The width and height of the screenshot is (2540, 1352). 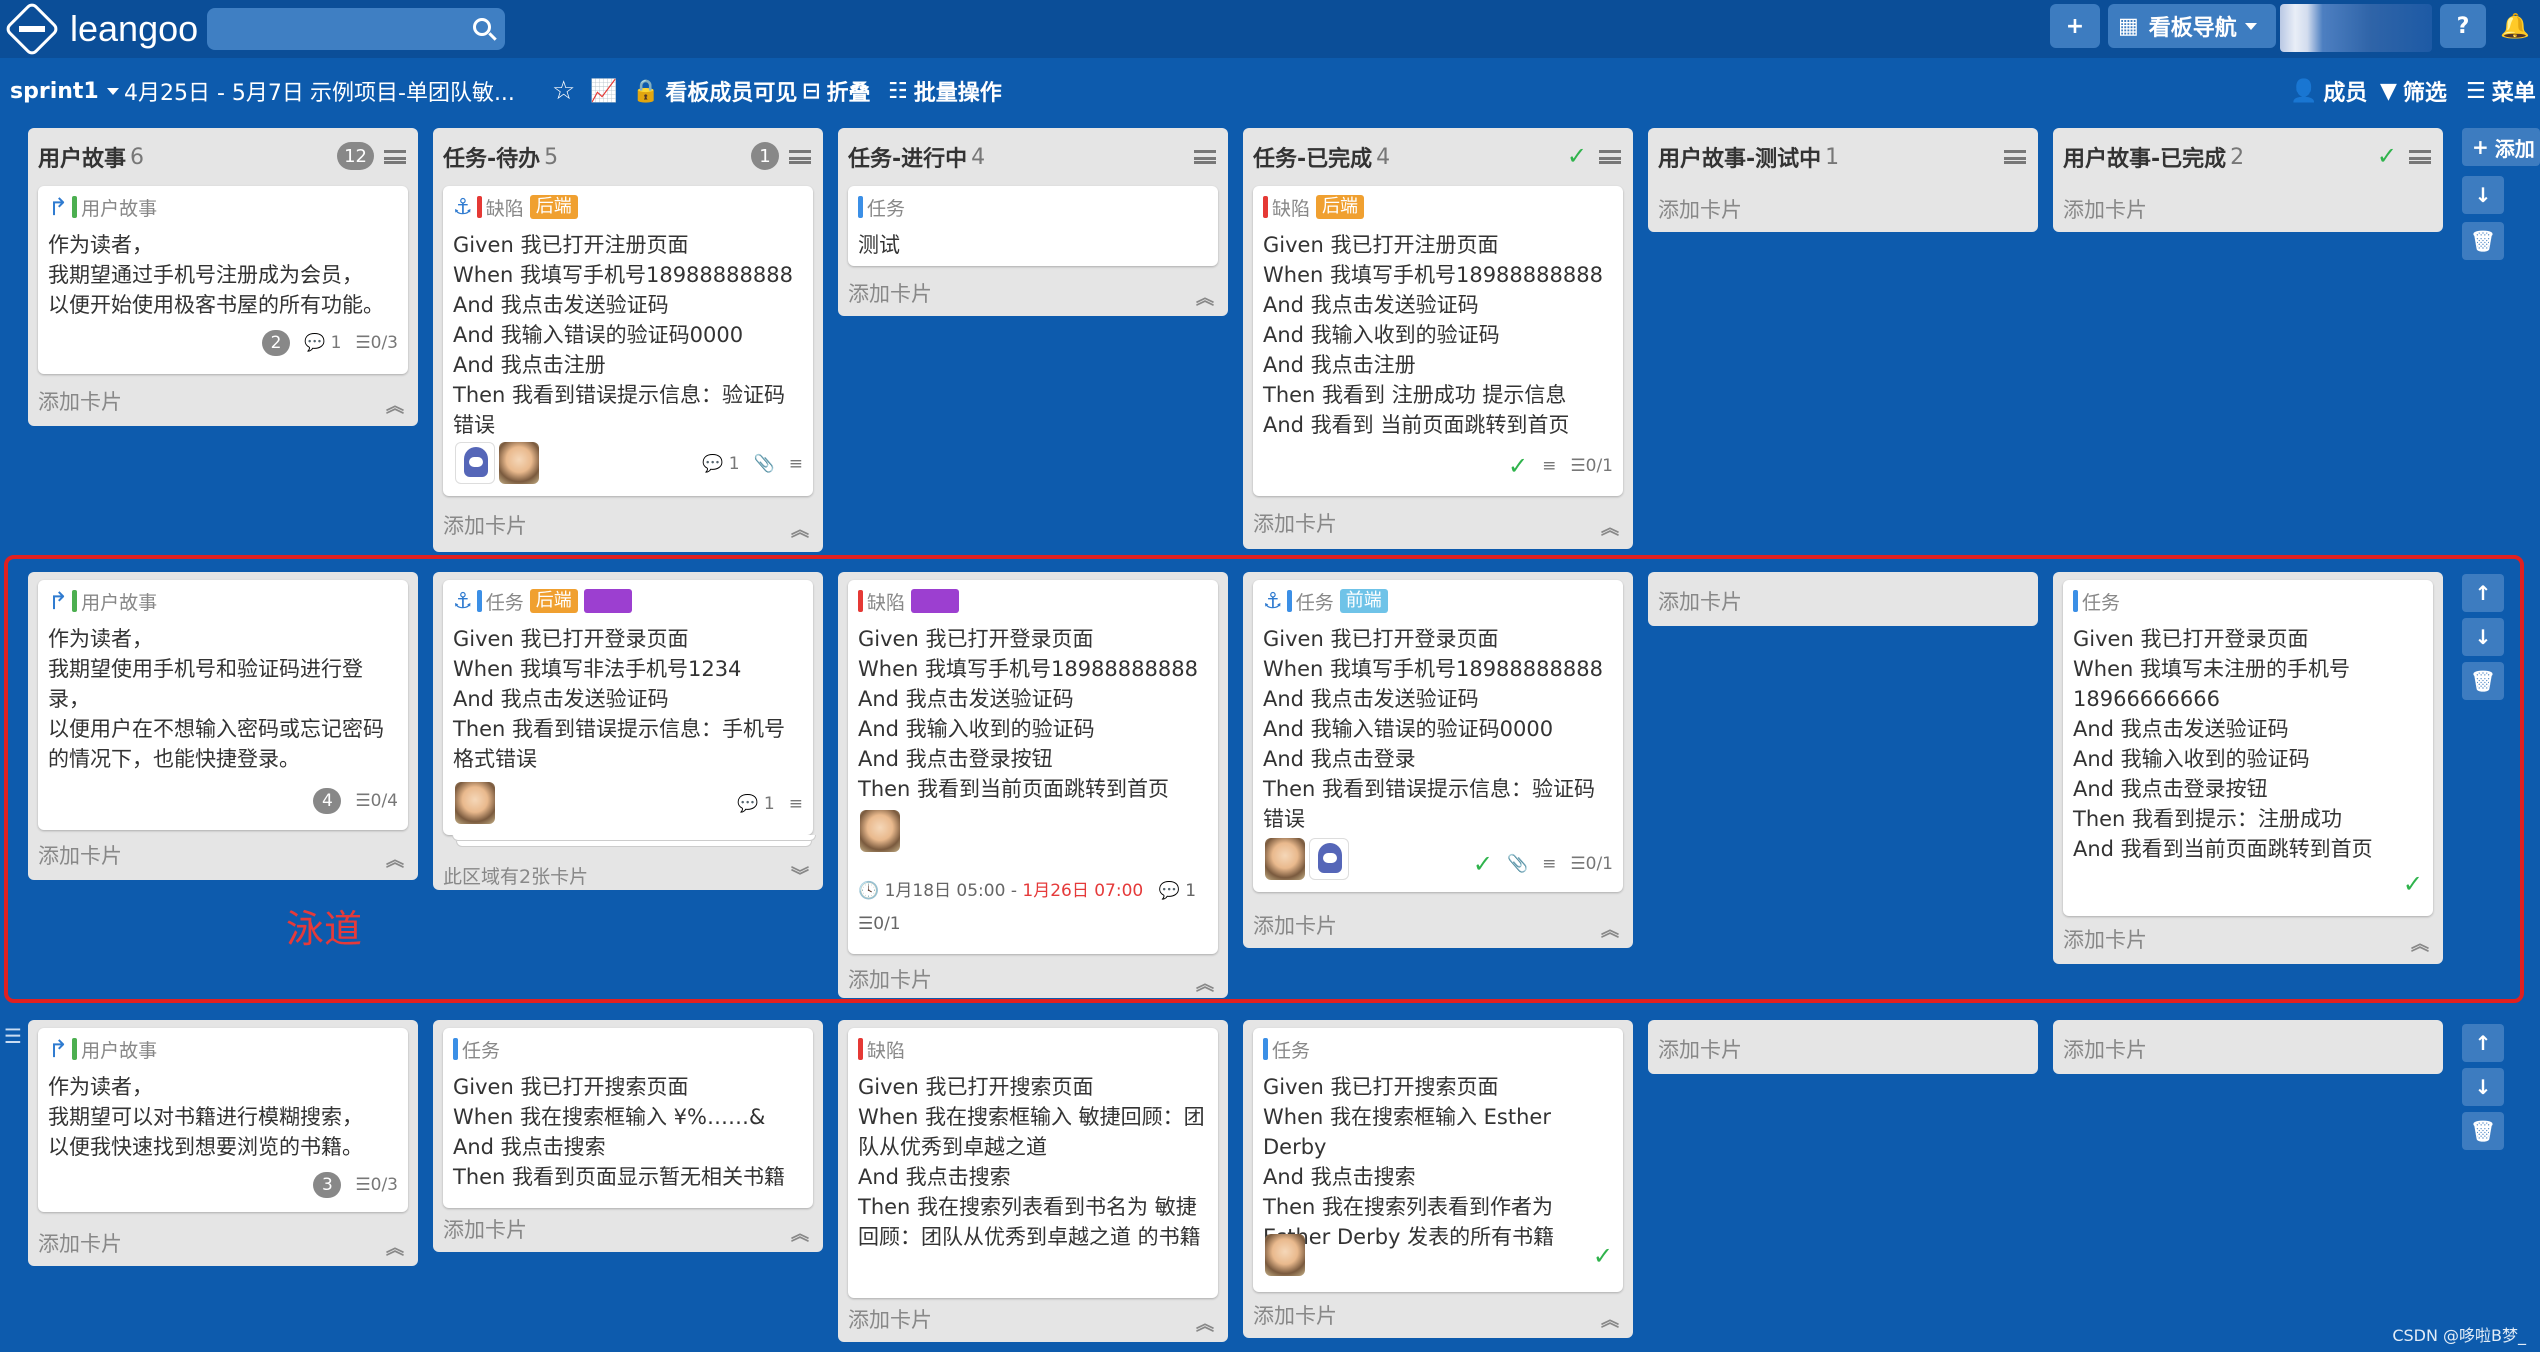 I want to click on column-header-stories: 用户故事 6 12, so click(x=223, y=157).